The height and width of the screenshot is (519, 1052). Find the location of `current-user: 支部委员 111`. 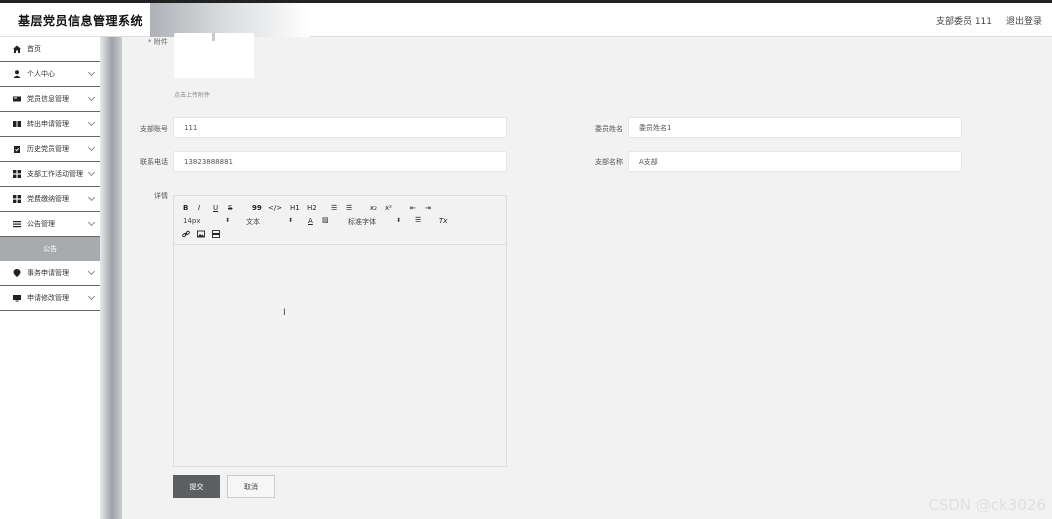

current-user: 支部委员 111 is located at coordinates (963, 22).